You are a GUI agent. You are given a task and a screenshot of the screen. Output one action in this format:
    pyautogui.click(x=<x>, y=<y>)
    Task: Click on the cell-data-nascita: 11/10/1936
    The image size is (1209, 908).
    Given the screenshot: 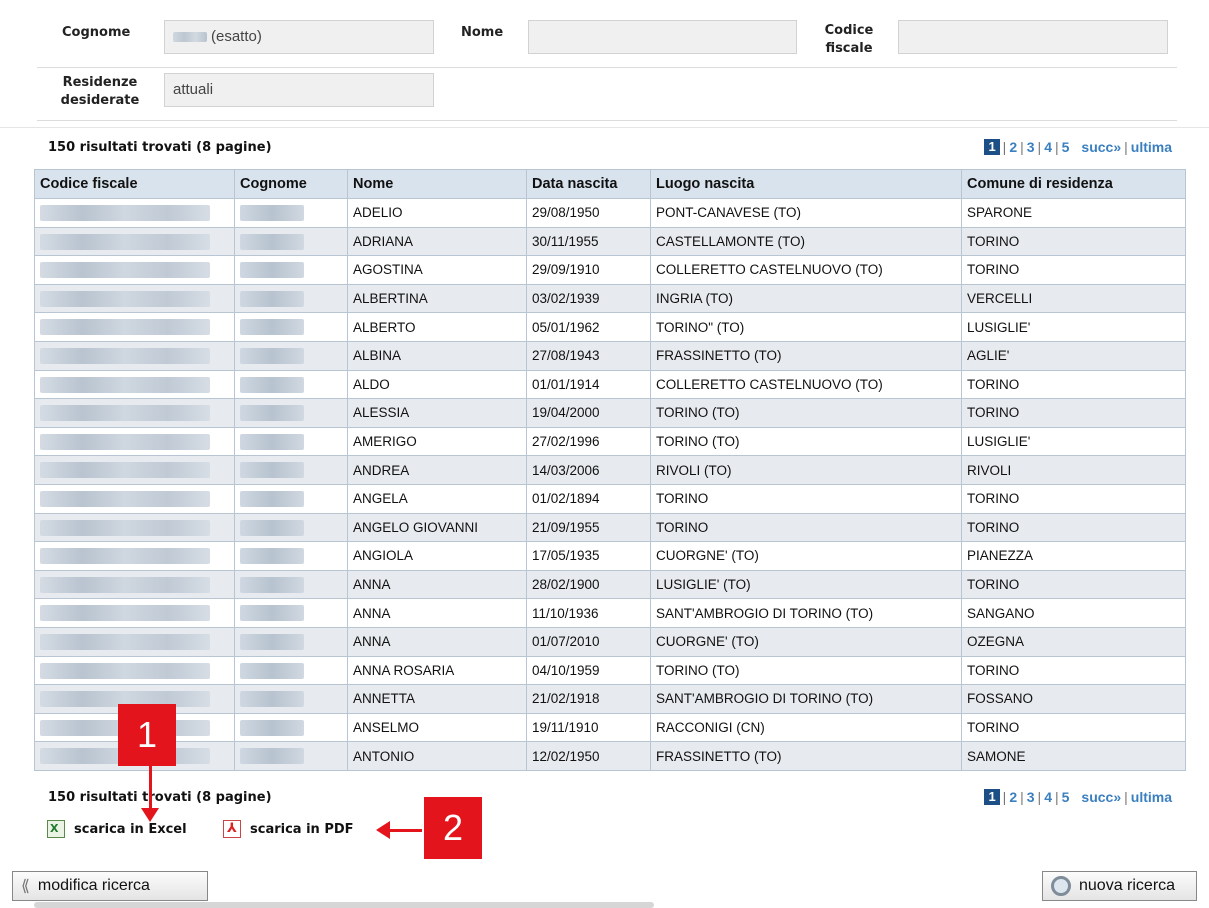 What is the action you would take?
    pyautogui.click(x=588, y=613)
    